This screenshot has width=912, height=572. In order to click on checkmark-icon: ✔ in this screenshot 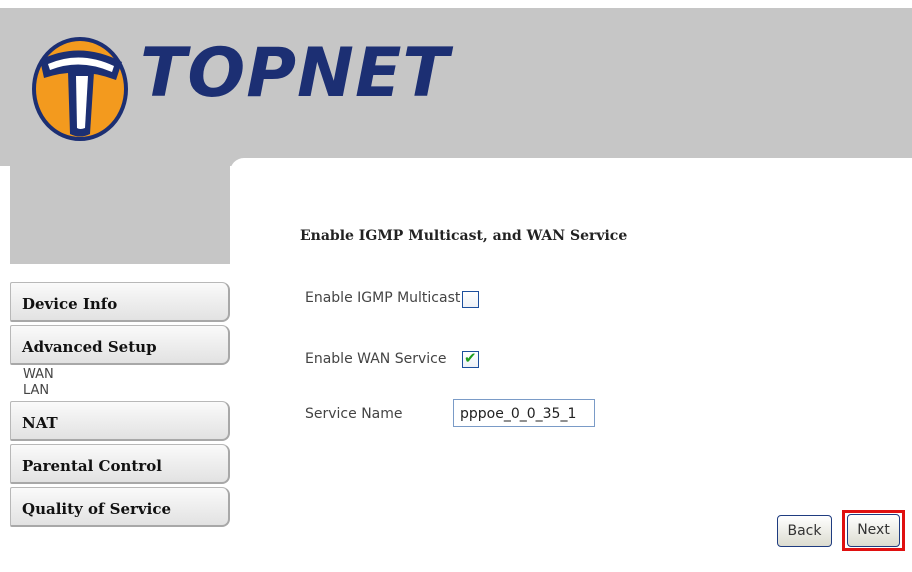, I will do `click(470, 358)`.